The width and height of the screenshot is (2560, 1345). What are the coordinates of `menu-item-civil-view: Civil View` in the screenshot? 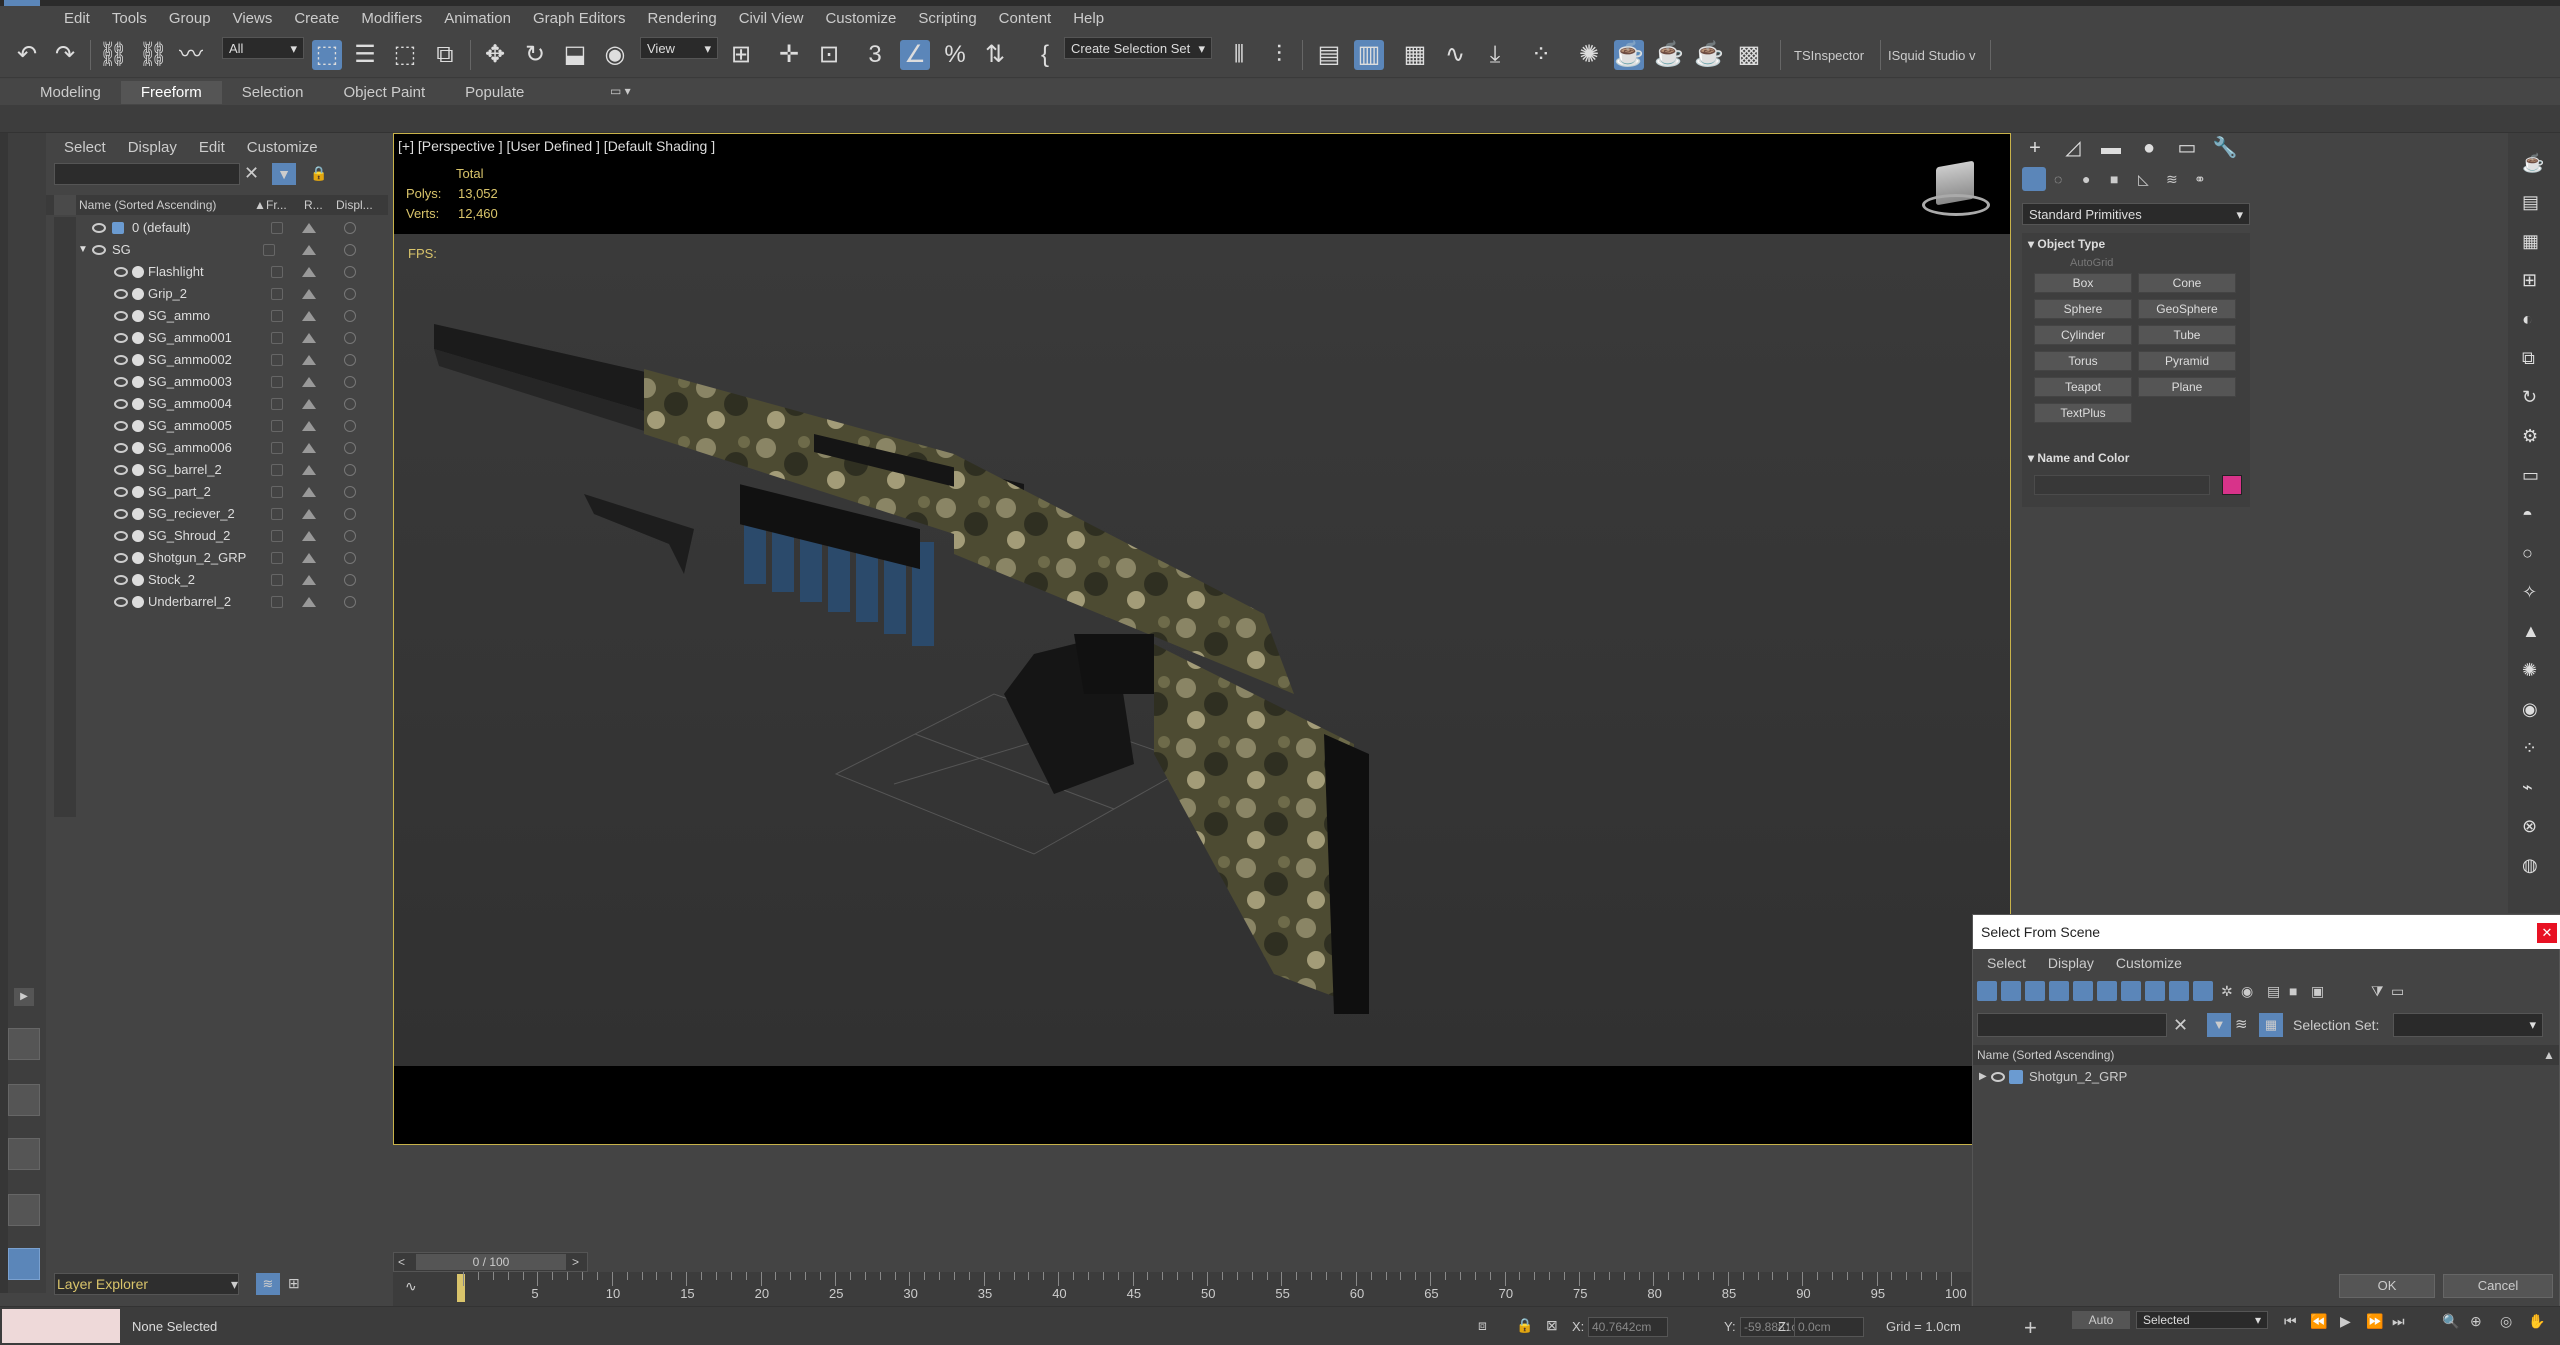 It's located at (771, 18).